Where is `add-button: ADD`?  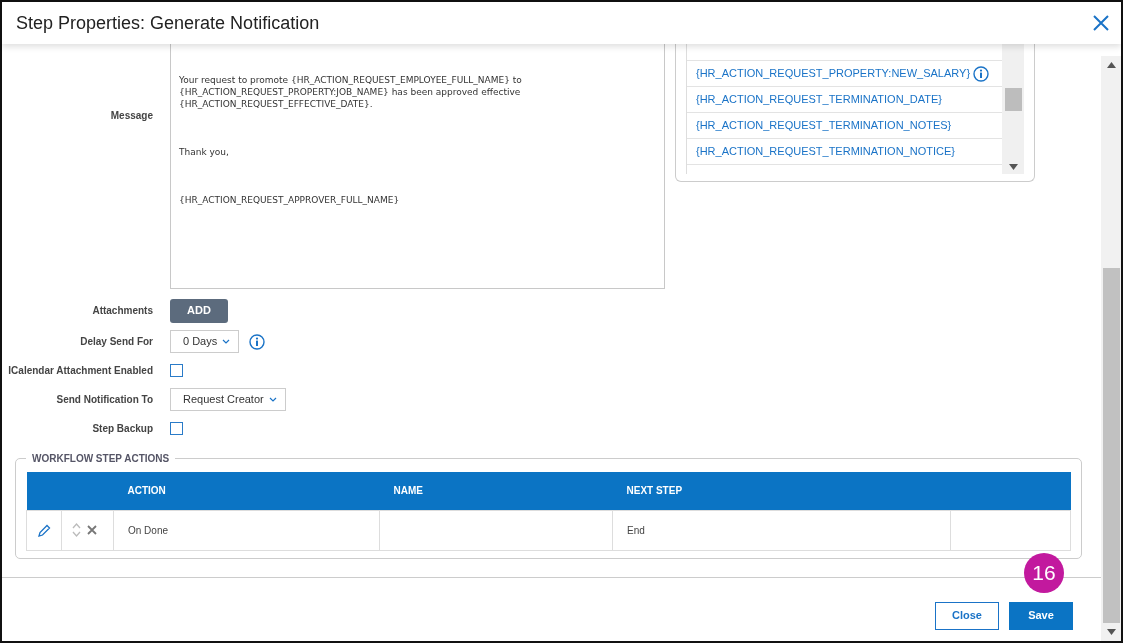 add-button: ADD is located at coordinates (199, 310).